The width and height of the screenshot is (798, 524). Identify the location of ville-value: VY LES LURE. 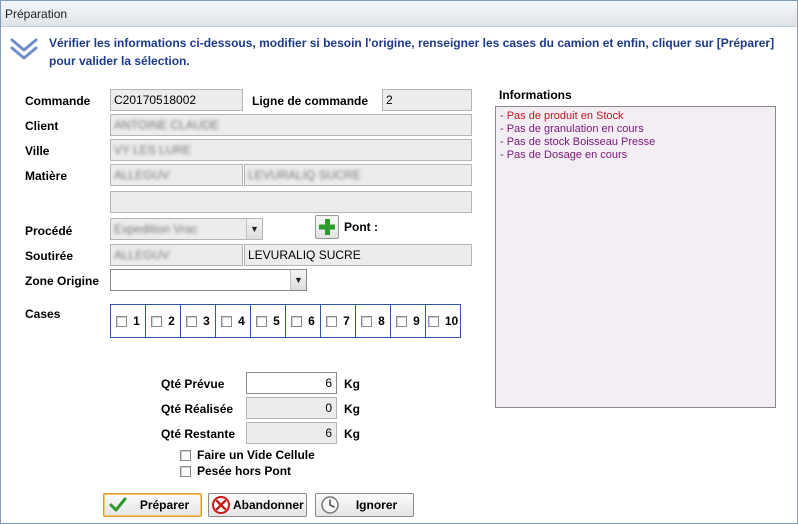
(153, 150).